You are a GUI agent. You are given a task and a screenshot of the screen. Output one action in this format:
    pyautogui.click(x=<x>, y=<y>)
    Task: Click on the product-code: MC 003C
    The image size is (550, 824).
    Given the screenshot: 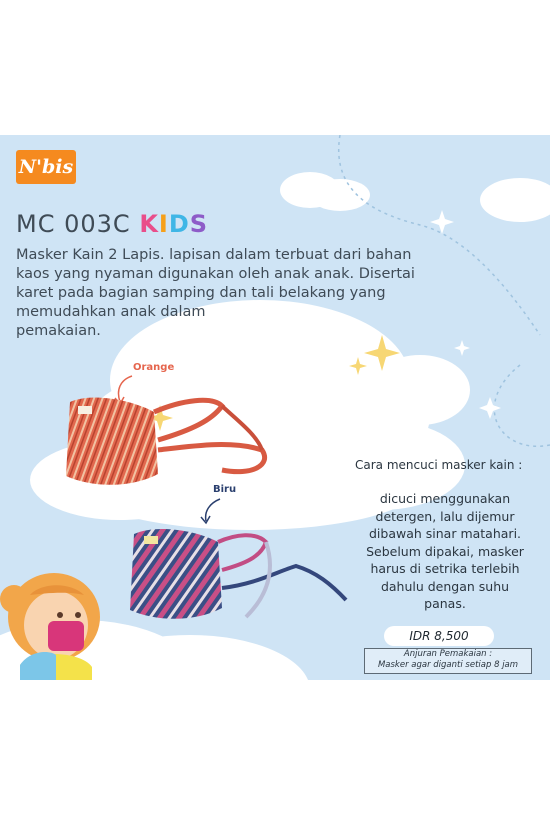 What is the action you would take?
    pyautogui.click(x=73, y=224)
    